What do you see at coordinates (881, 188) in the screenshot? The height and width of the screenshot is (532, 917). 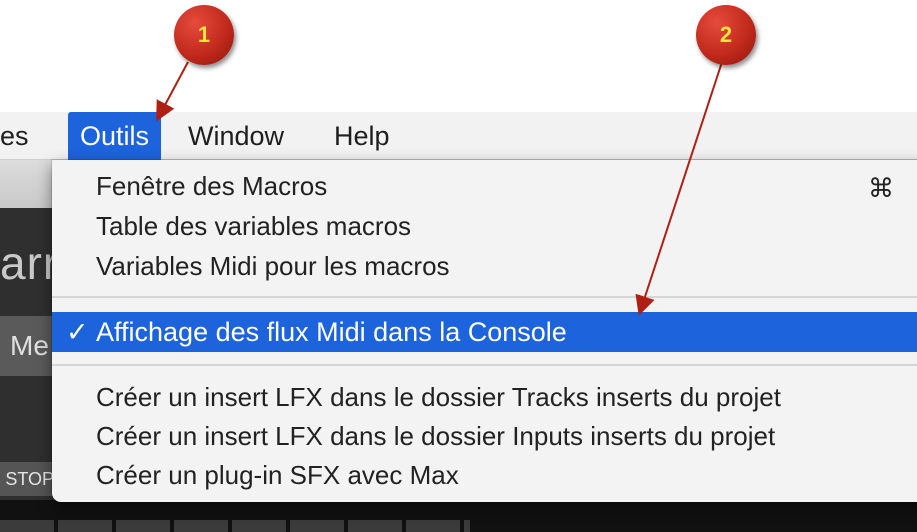 I see `command-key-icon: ⌘` at bounding box center [881, 188].